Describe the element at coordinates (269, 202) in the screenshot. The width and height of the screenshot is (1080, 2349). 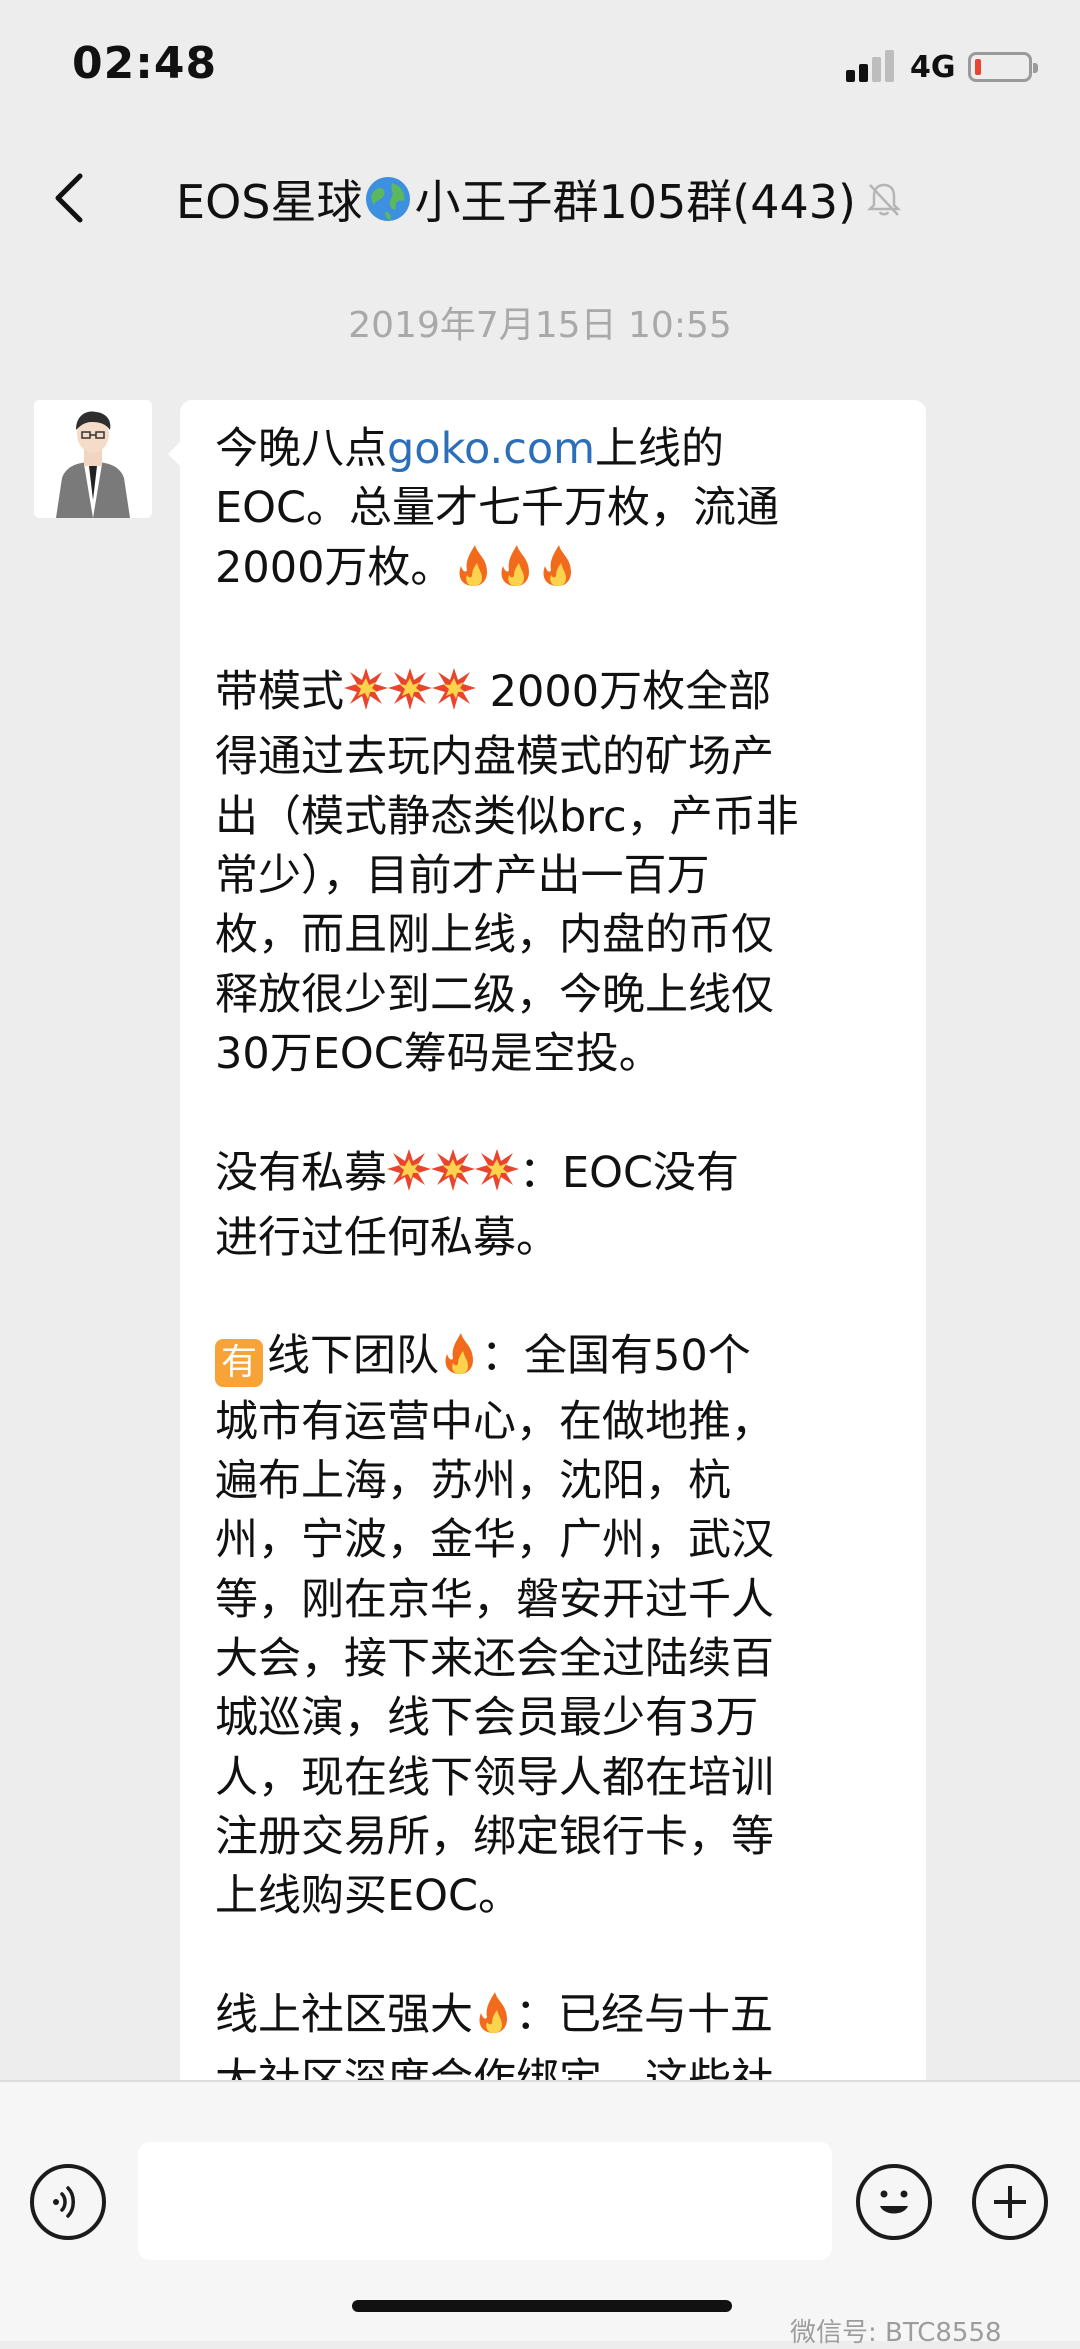
I see `chat-title-part1: EOS星球` at that location.